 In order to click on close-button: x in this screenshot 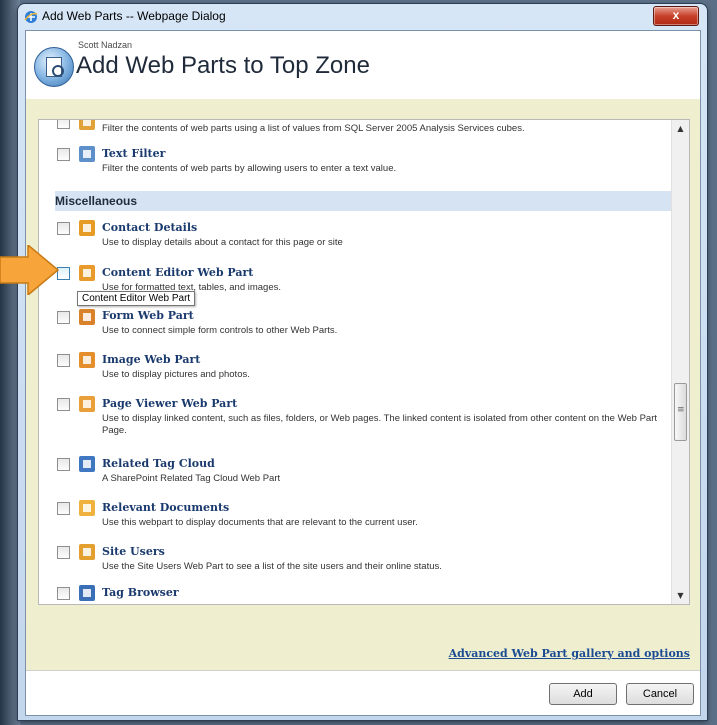, I will do `click(676, 16)`.